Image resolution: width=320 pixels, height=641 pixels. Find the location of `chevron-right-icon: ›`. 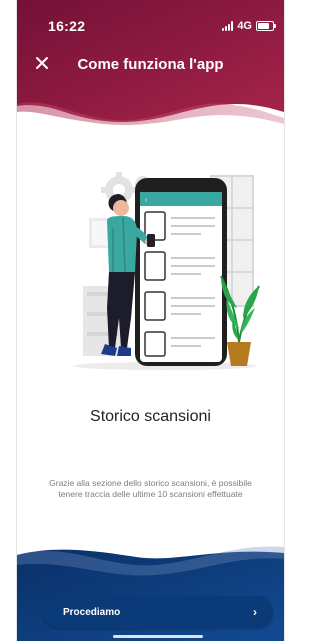

chevron-right-icon: › is located at coordinates (255, 612).